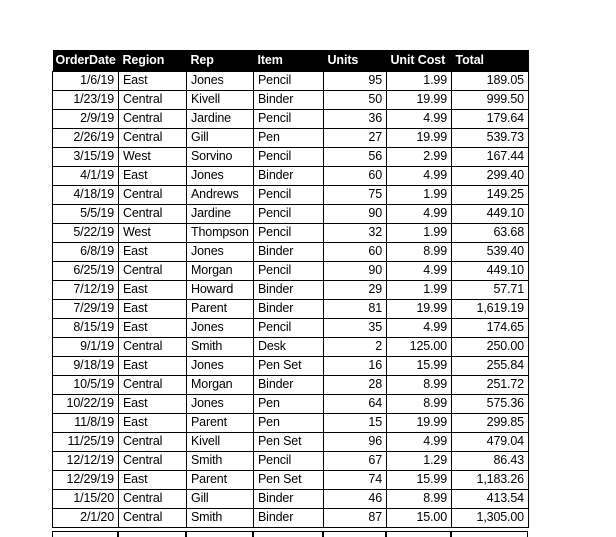  I want to click on cell-unit_cost: 15.00, so click(419, 518).